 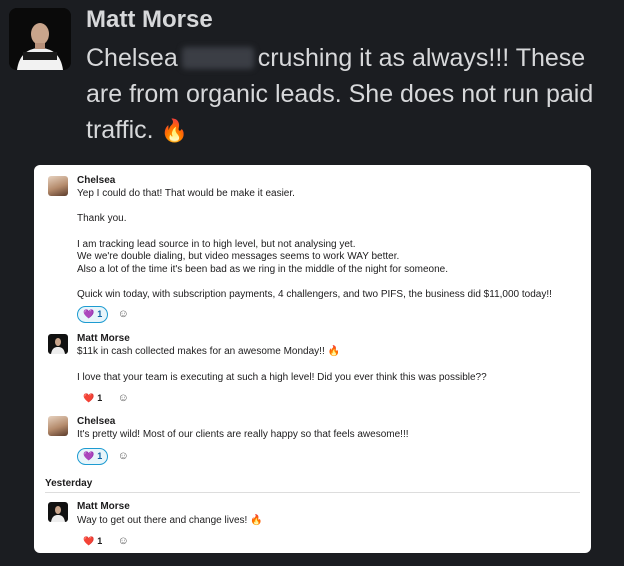 I want to click on message-line: Way to get out there and change lives! 🔥, so click(x=170, y=520).